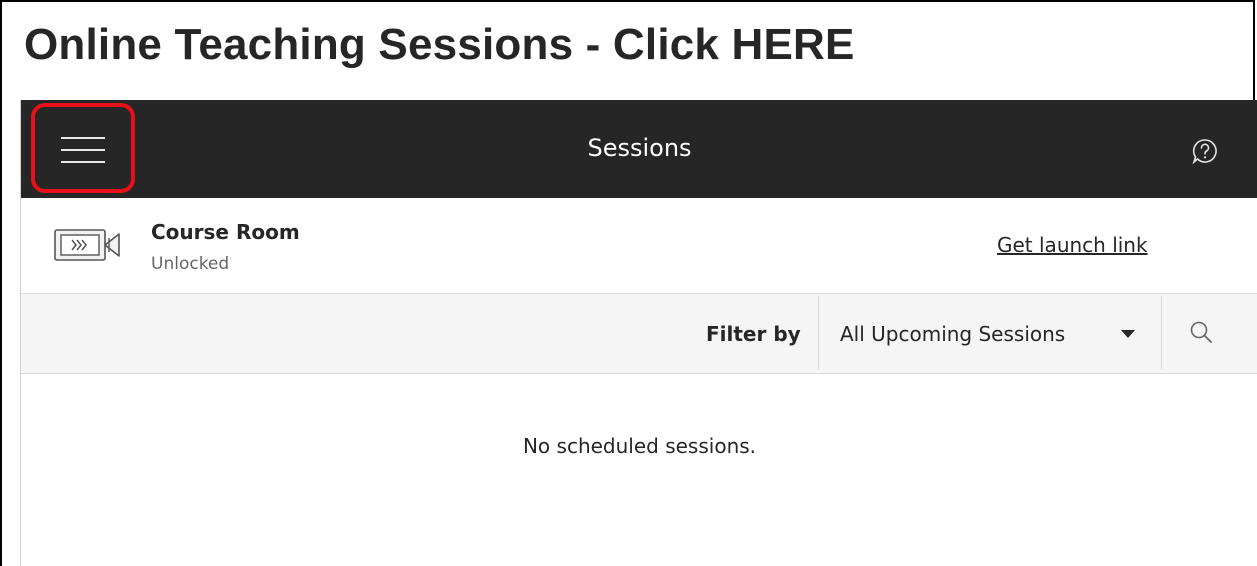 Image resolution: width=1257 pixels, height=566 pixels. Describe the element at coordinates (439, 45) in the screenshot. I see `page-title: Online Teaching Sessions - Click HERE` at that location.